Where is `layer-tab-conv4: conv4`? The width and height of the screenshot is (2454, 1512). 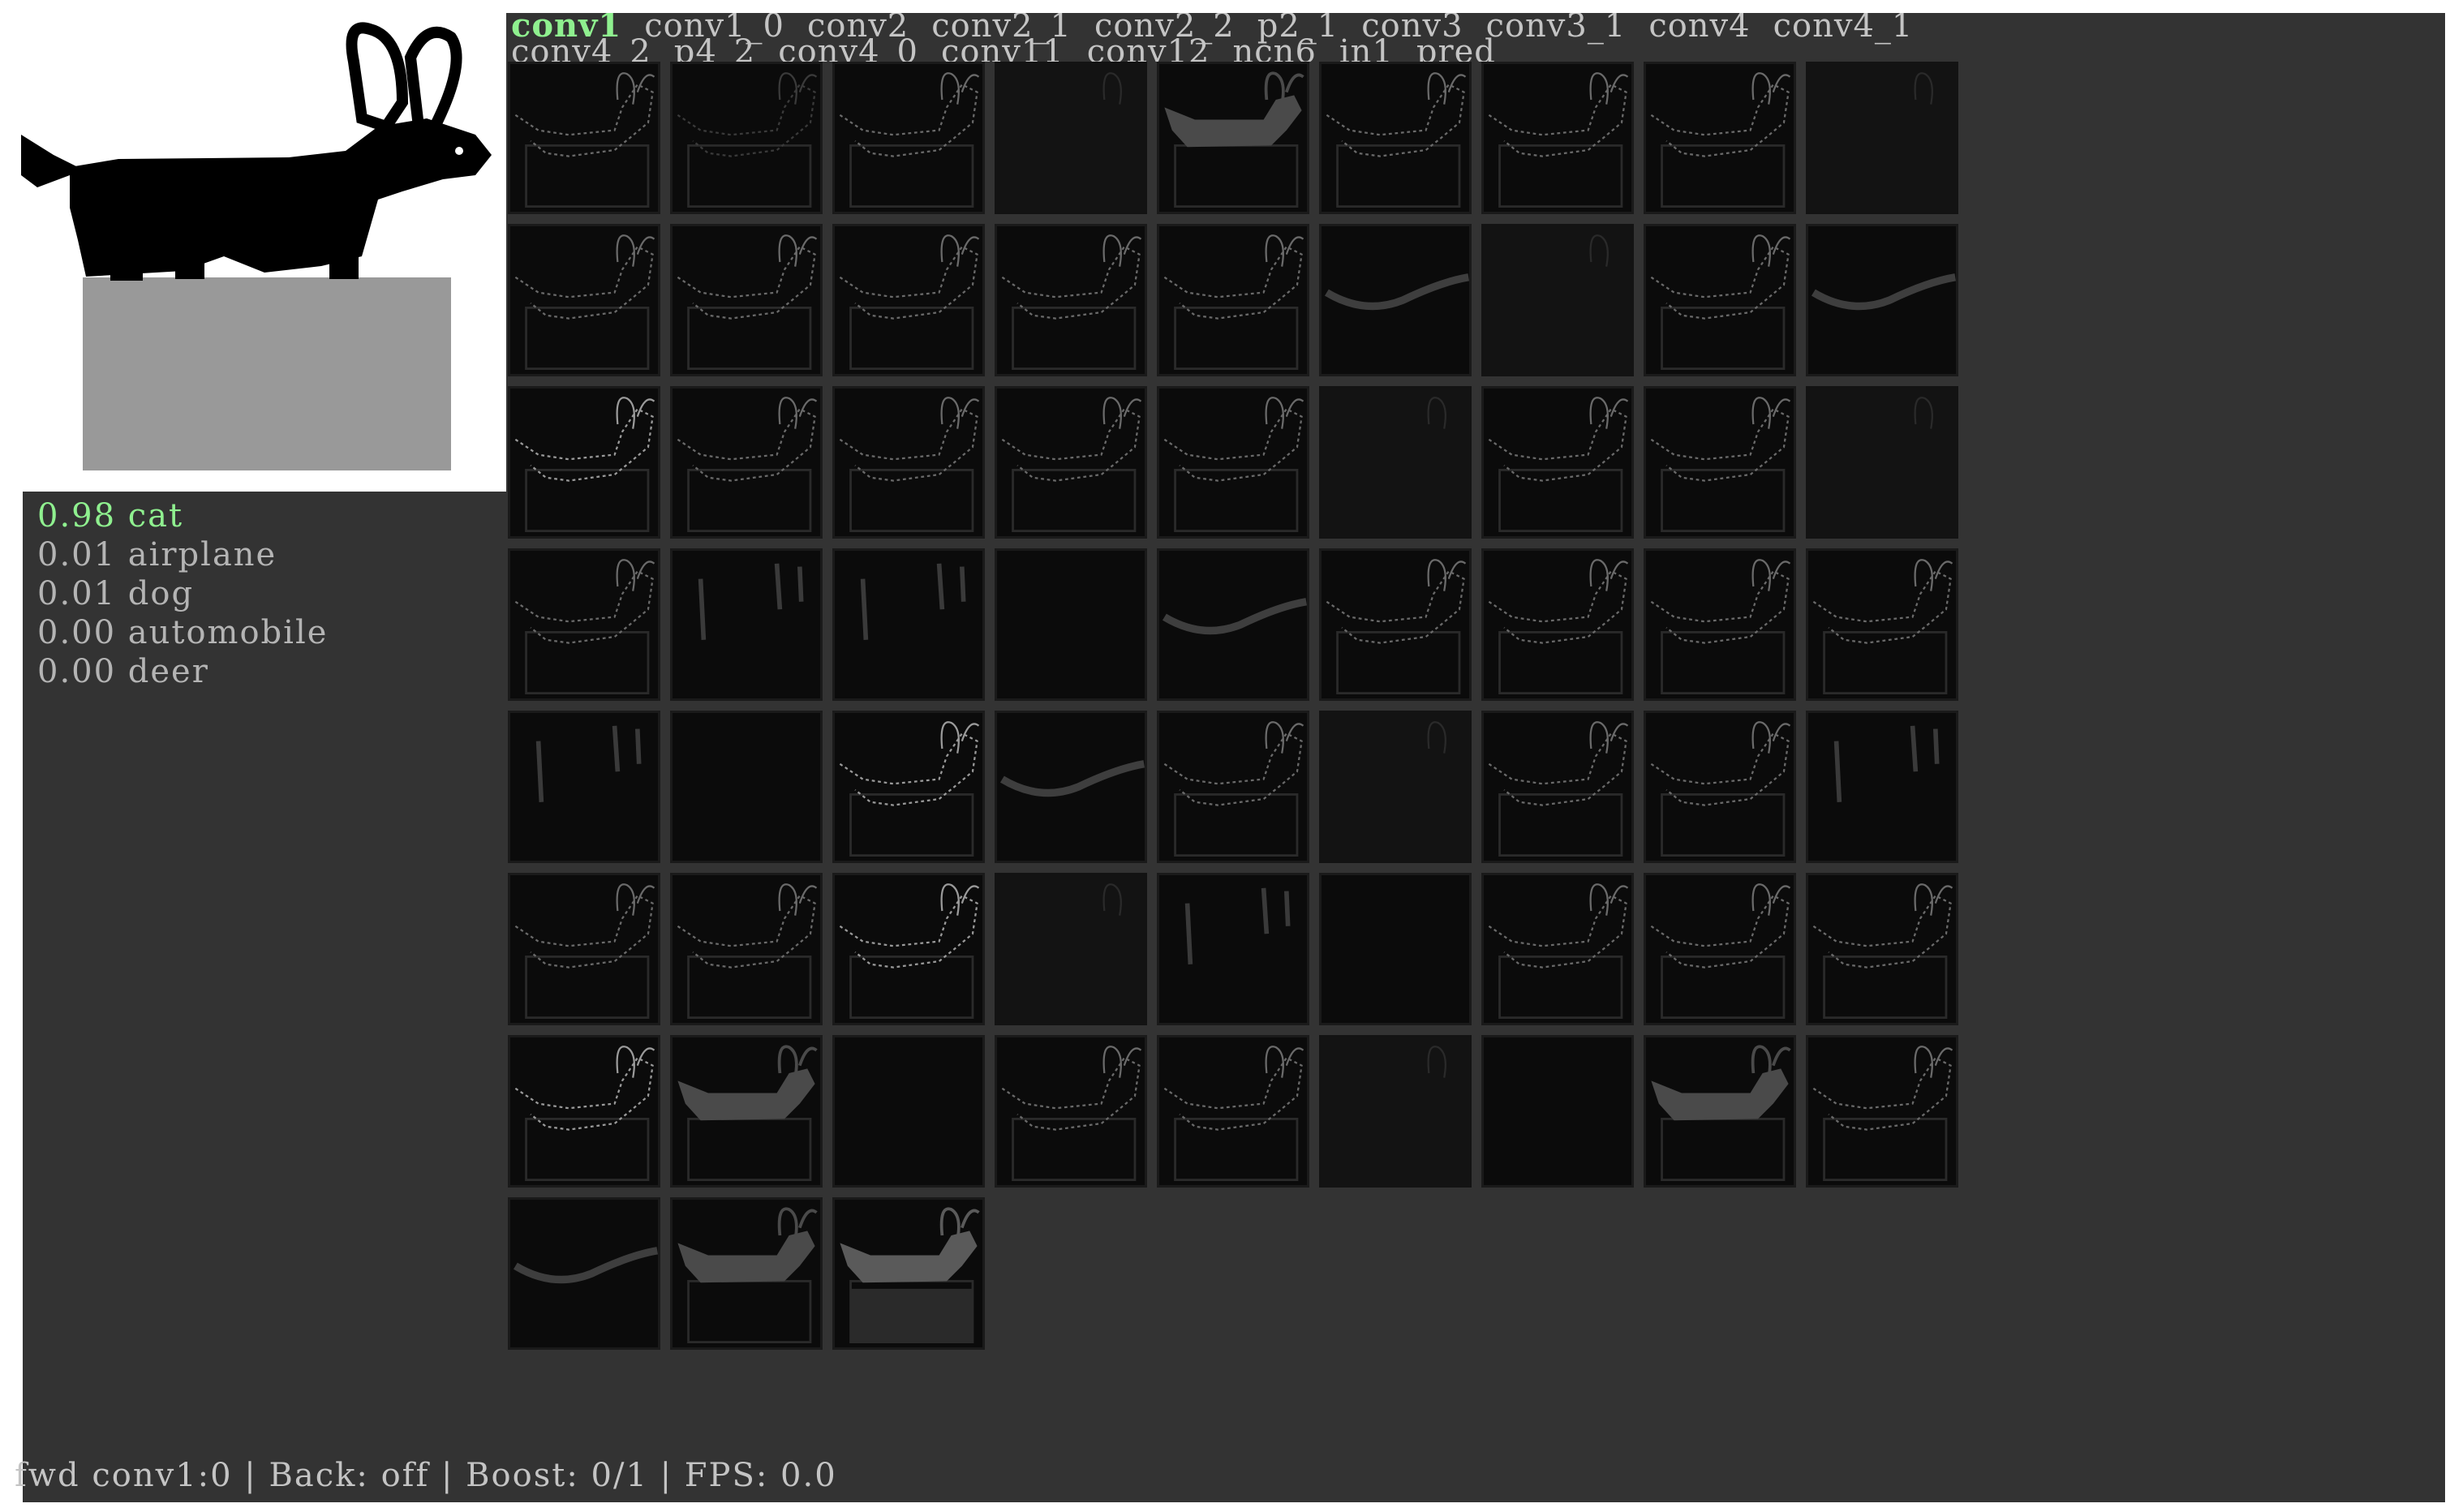
layer-tab-conv4: conv4 is located at coordinates (1699, 27).